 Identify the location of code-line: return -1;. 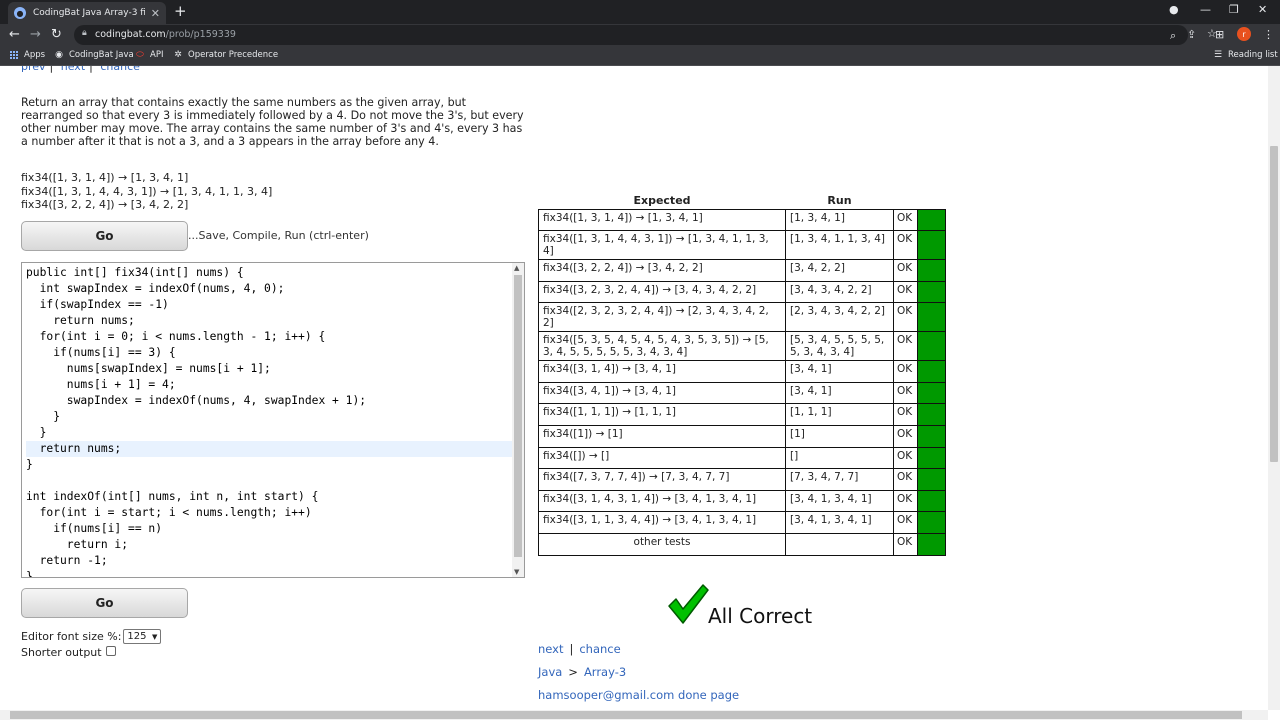
(270, 561).